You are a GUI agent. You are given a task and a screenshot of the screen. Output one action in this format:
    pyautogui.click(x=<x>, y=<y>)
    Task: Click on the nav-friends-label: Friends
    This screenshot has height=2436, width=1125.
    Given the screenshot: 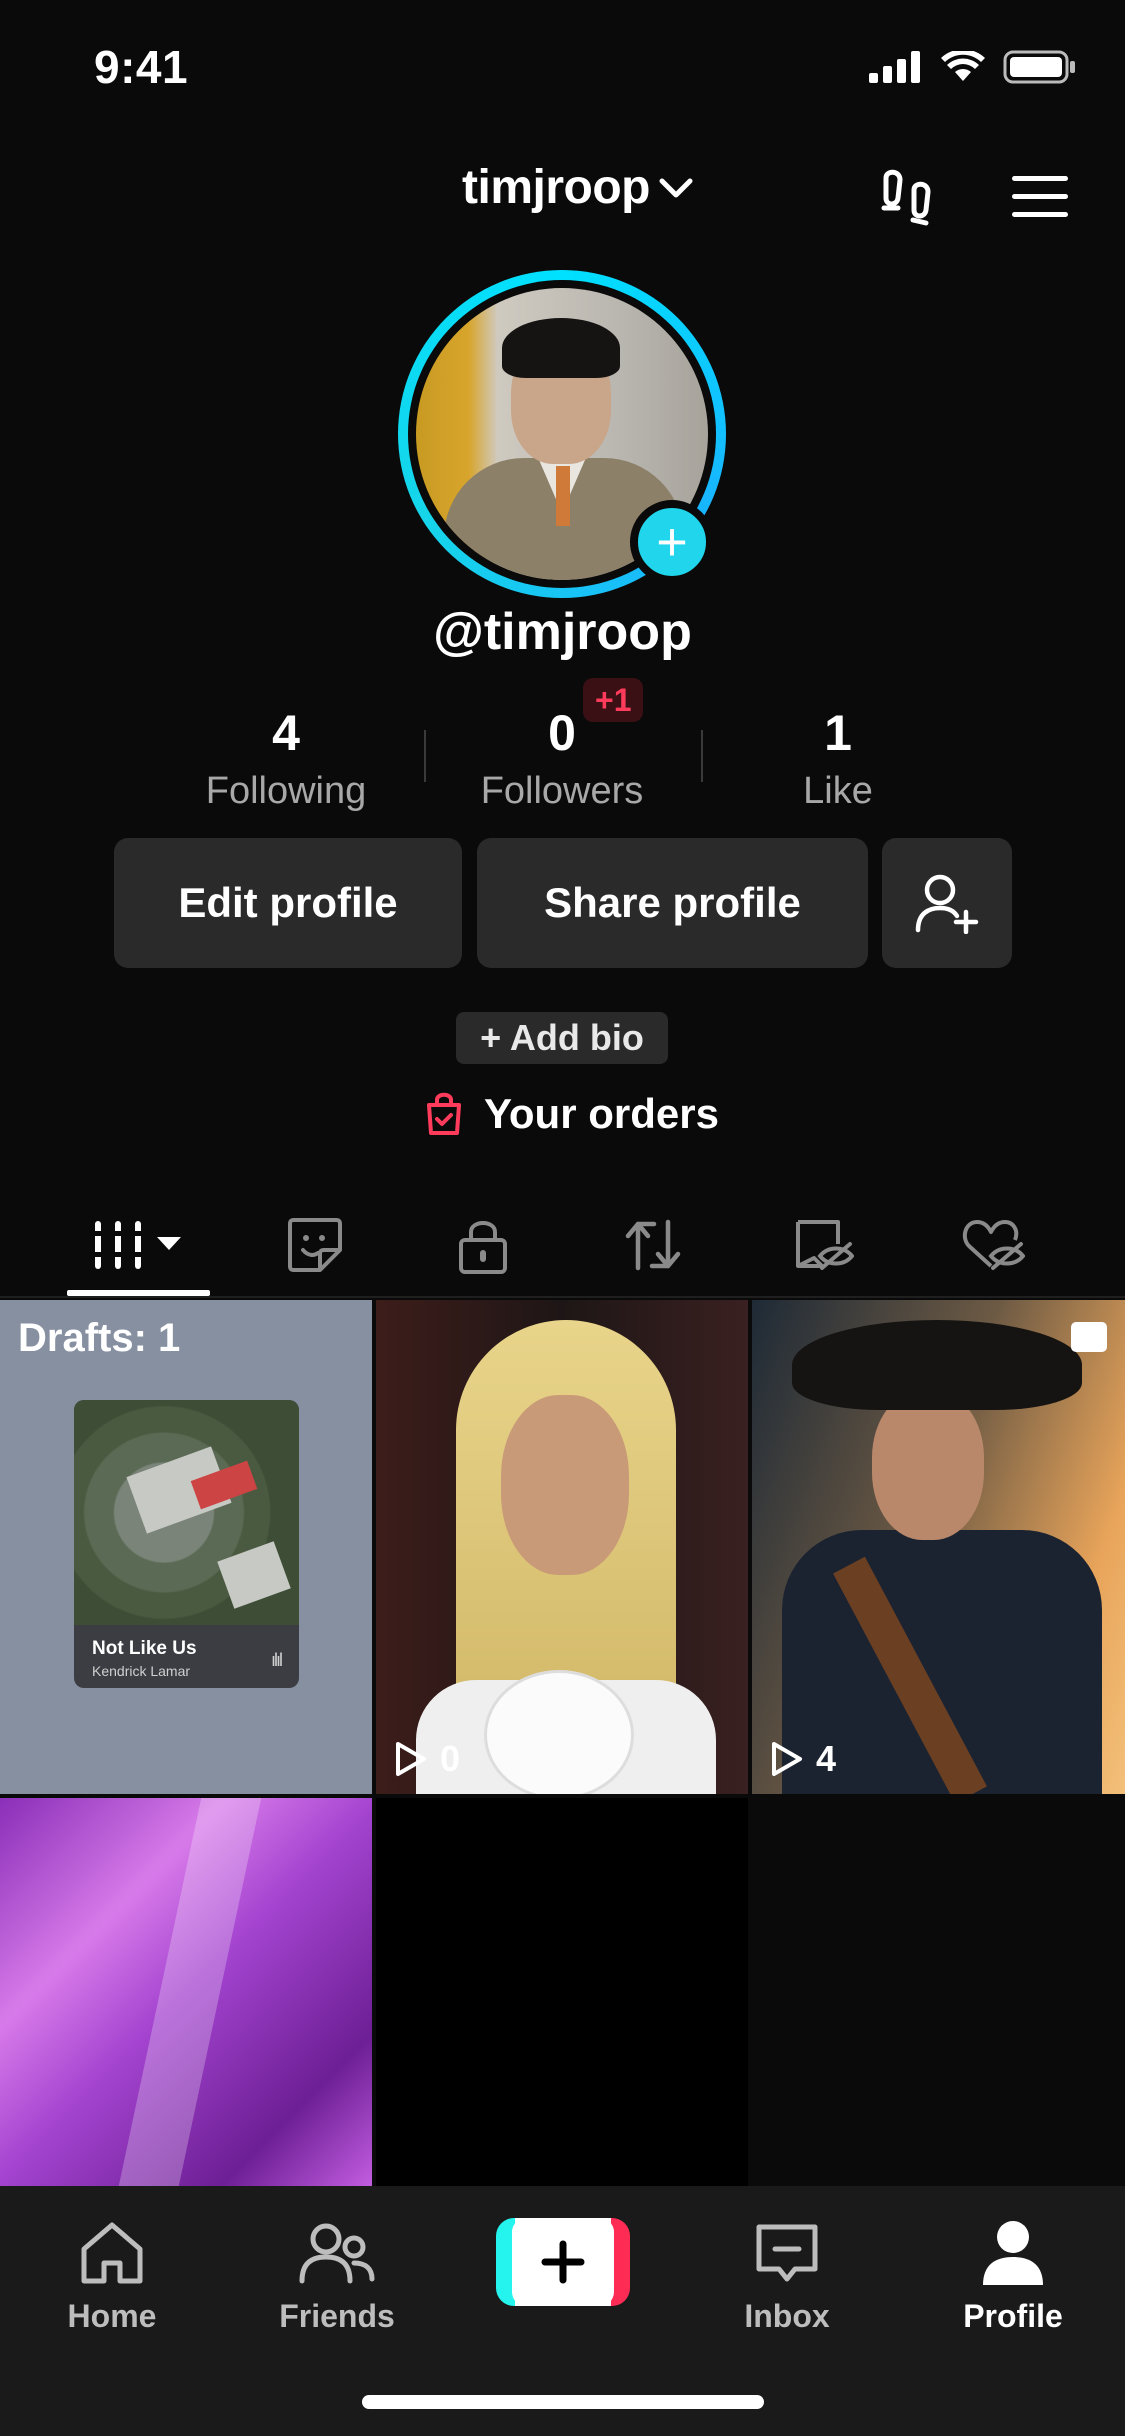 What is the action you would take?
    pyautogui.click(x=337, y=2316)
    